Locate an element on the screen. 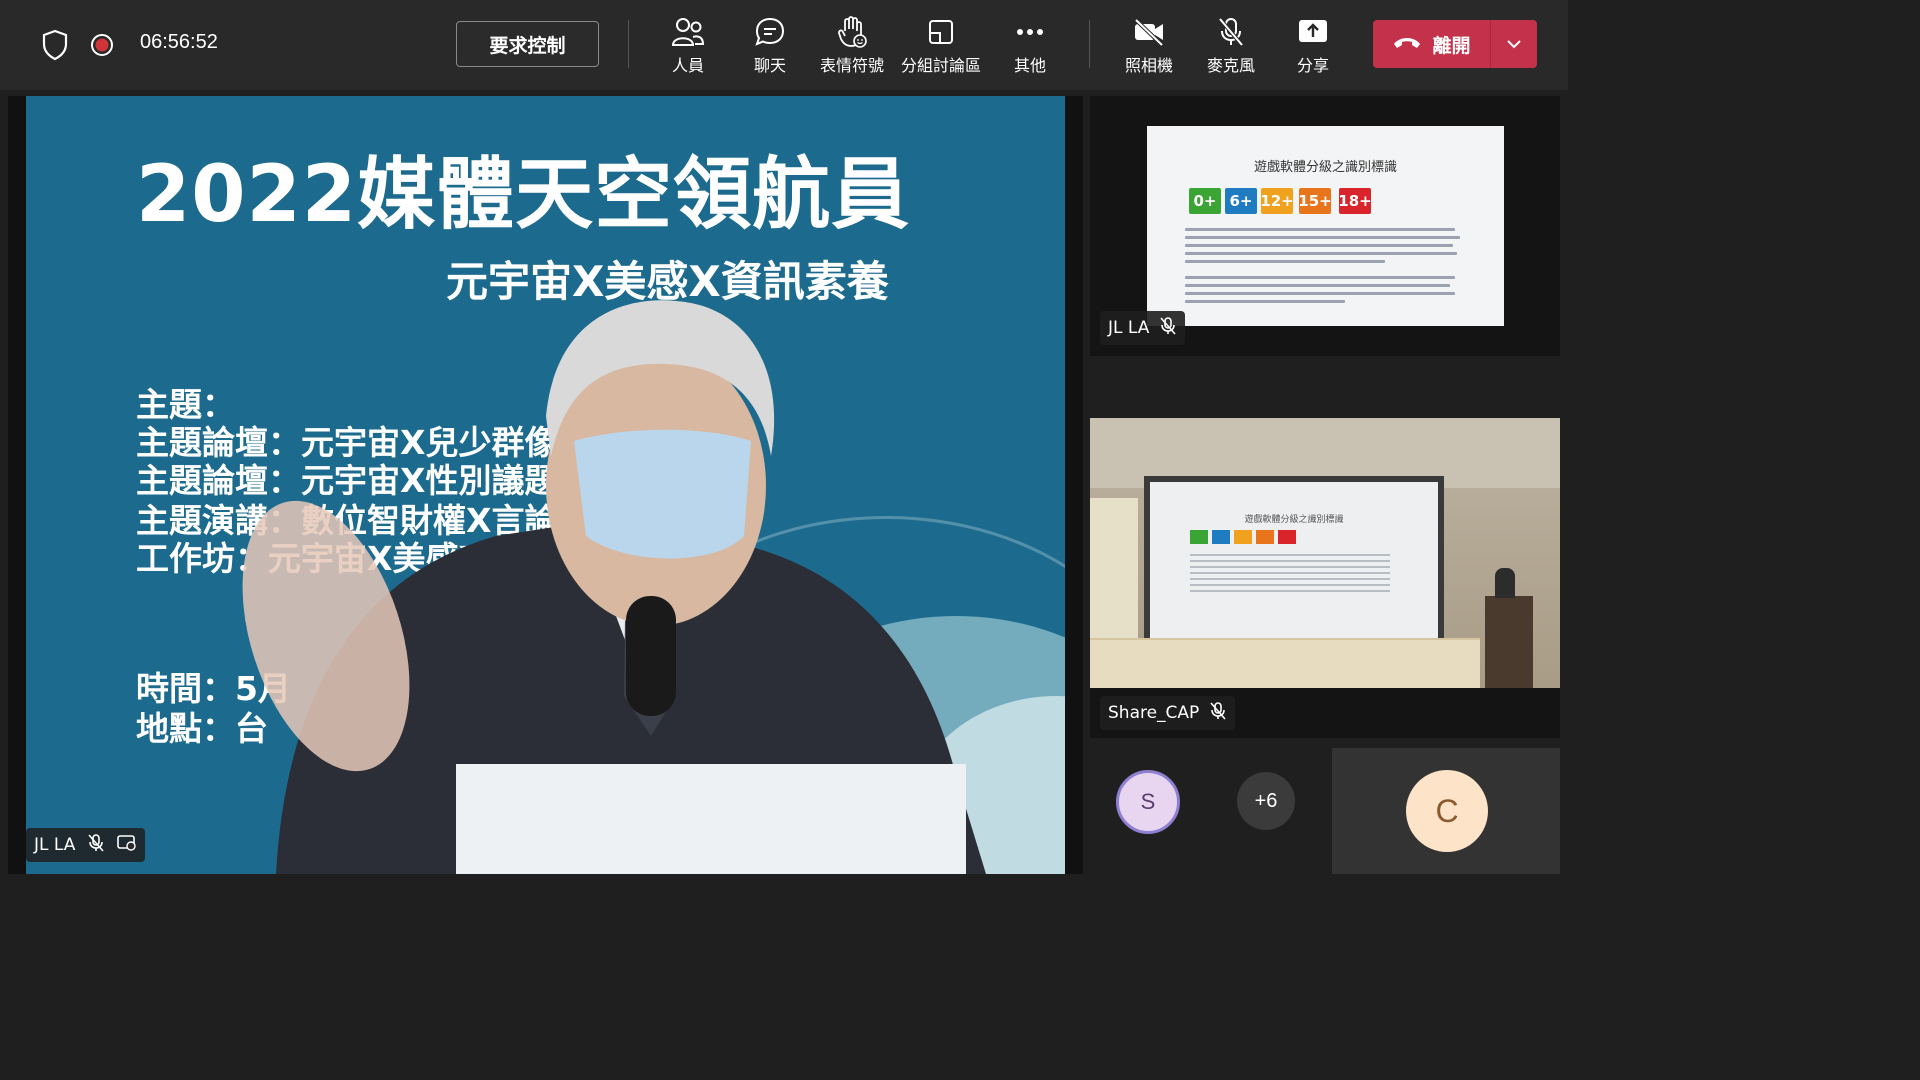  people-icon is located at coordinates (688, 32).